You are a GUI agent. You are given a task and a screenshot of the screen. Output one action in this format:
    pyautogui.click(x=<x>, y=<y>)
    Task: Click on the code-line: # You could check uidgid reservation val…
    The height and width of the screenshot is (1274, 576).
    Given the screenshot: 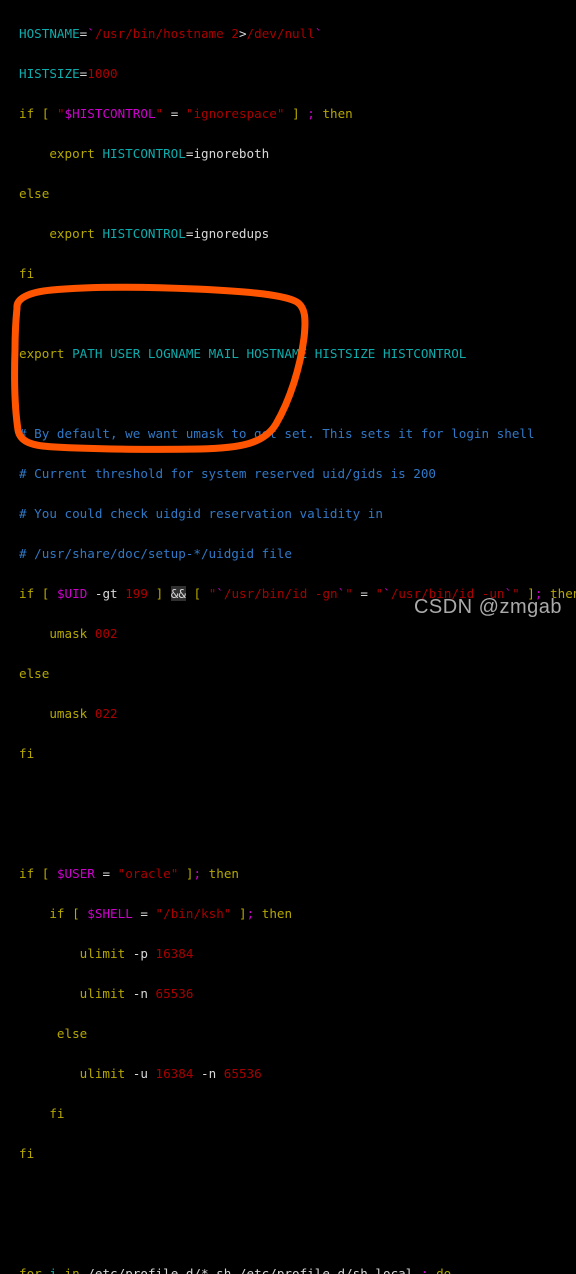 What is the action you would take?
    pyautogui.click(x=201, y=513)
    